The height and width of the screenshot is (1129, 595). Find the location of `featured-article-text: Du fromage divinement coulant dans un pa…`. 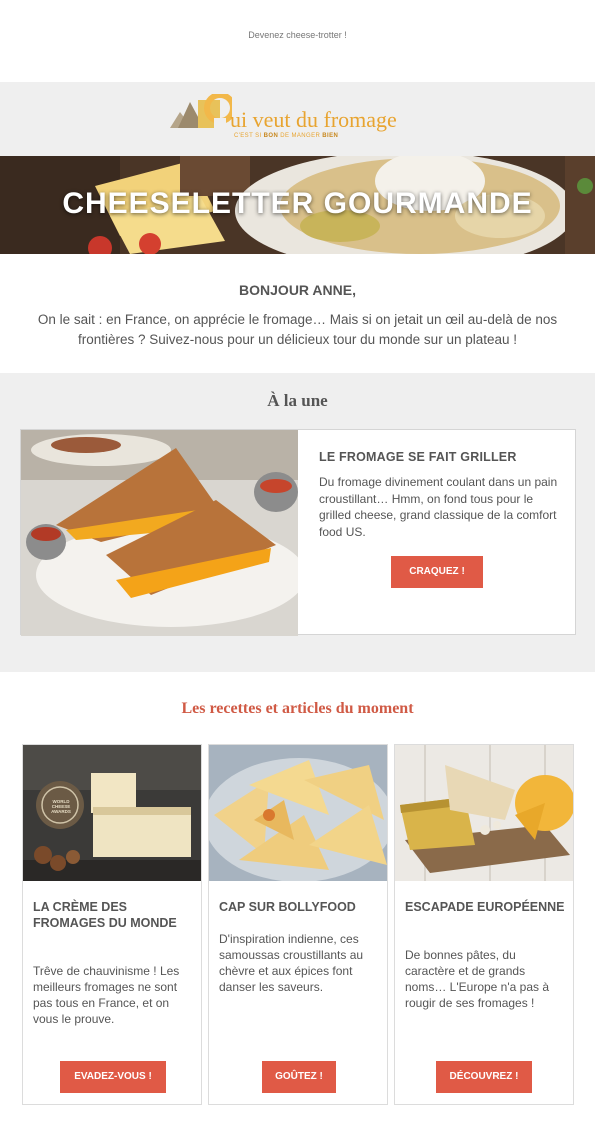

featured-article-text: Du fromage divinement coulant dans un pa… is located at coordinates (438, 507).